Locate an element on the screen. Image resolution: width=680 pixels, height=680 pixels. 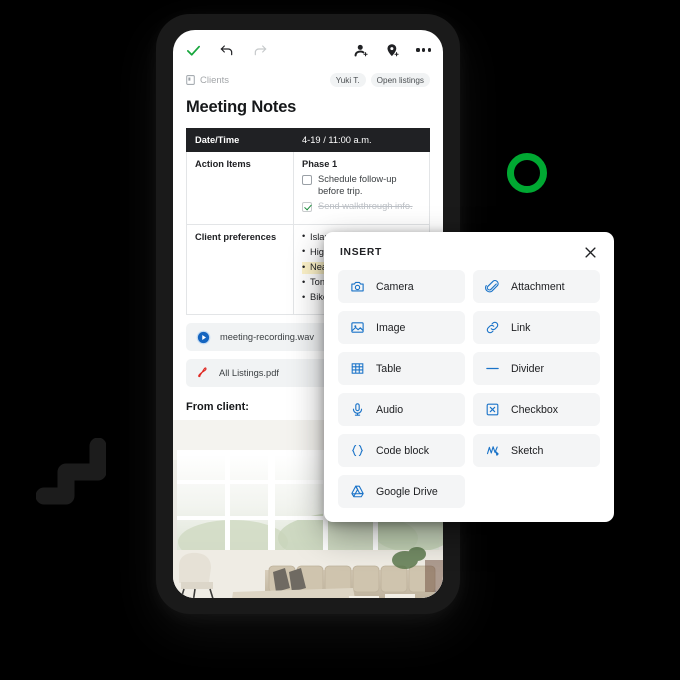
insert-option-label: Table is located at coordinates (389, 368).